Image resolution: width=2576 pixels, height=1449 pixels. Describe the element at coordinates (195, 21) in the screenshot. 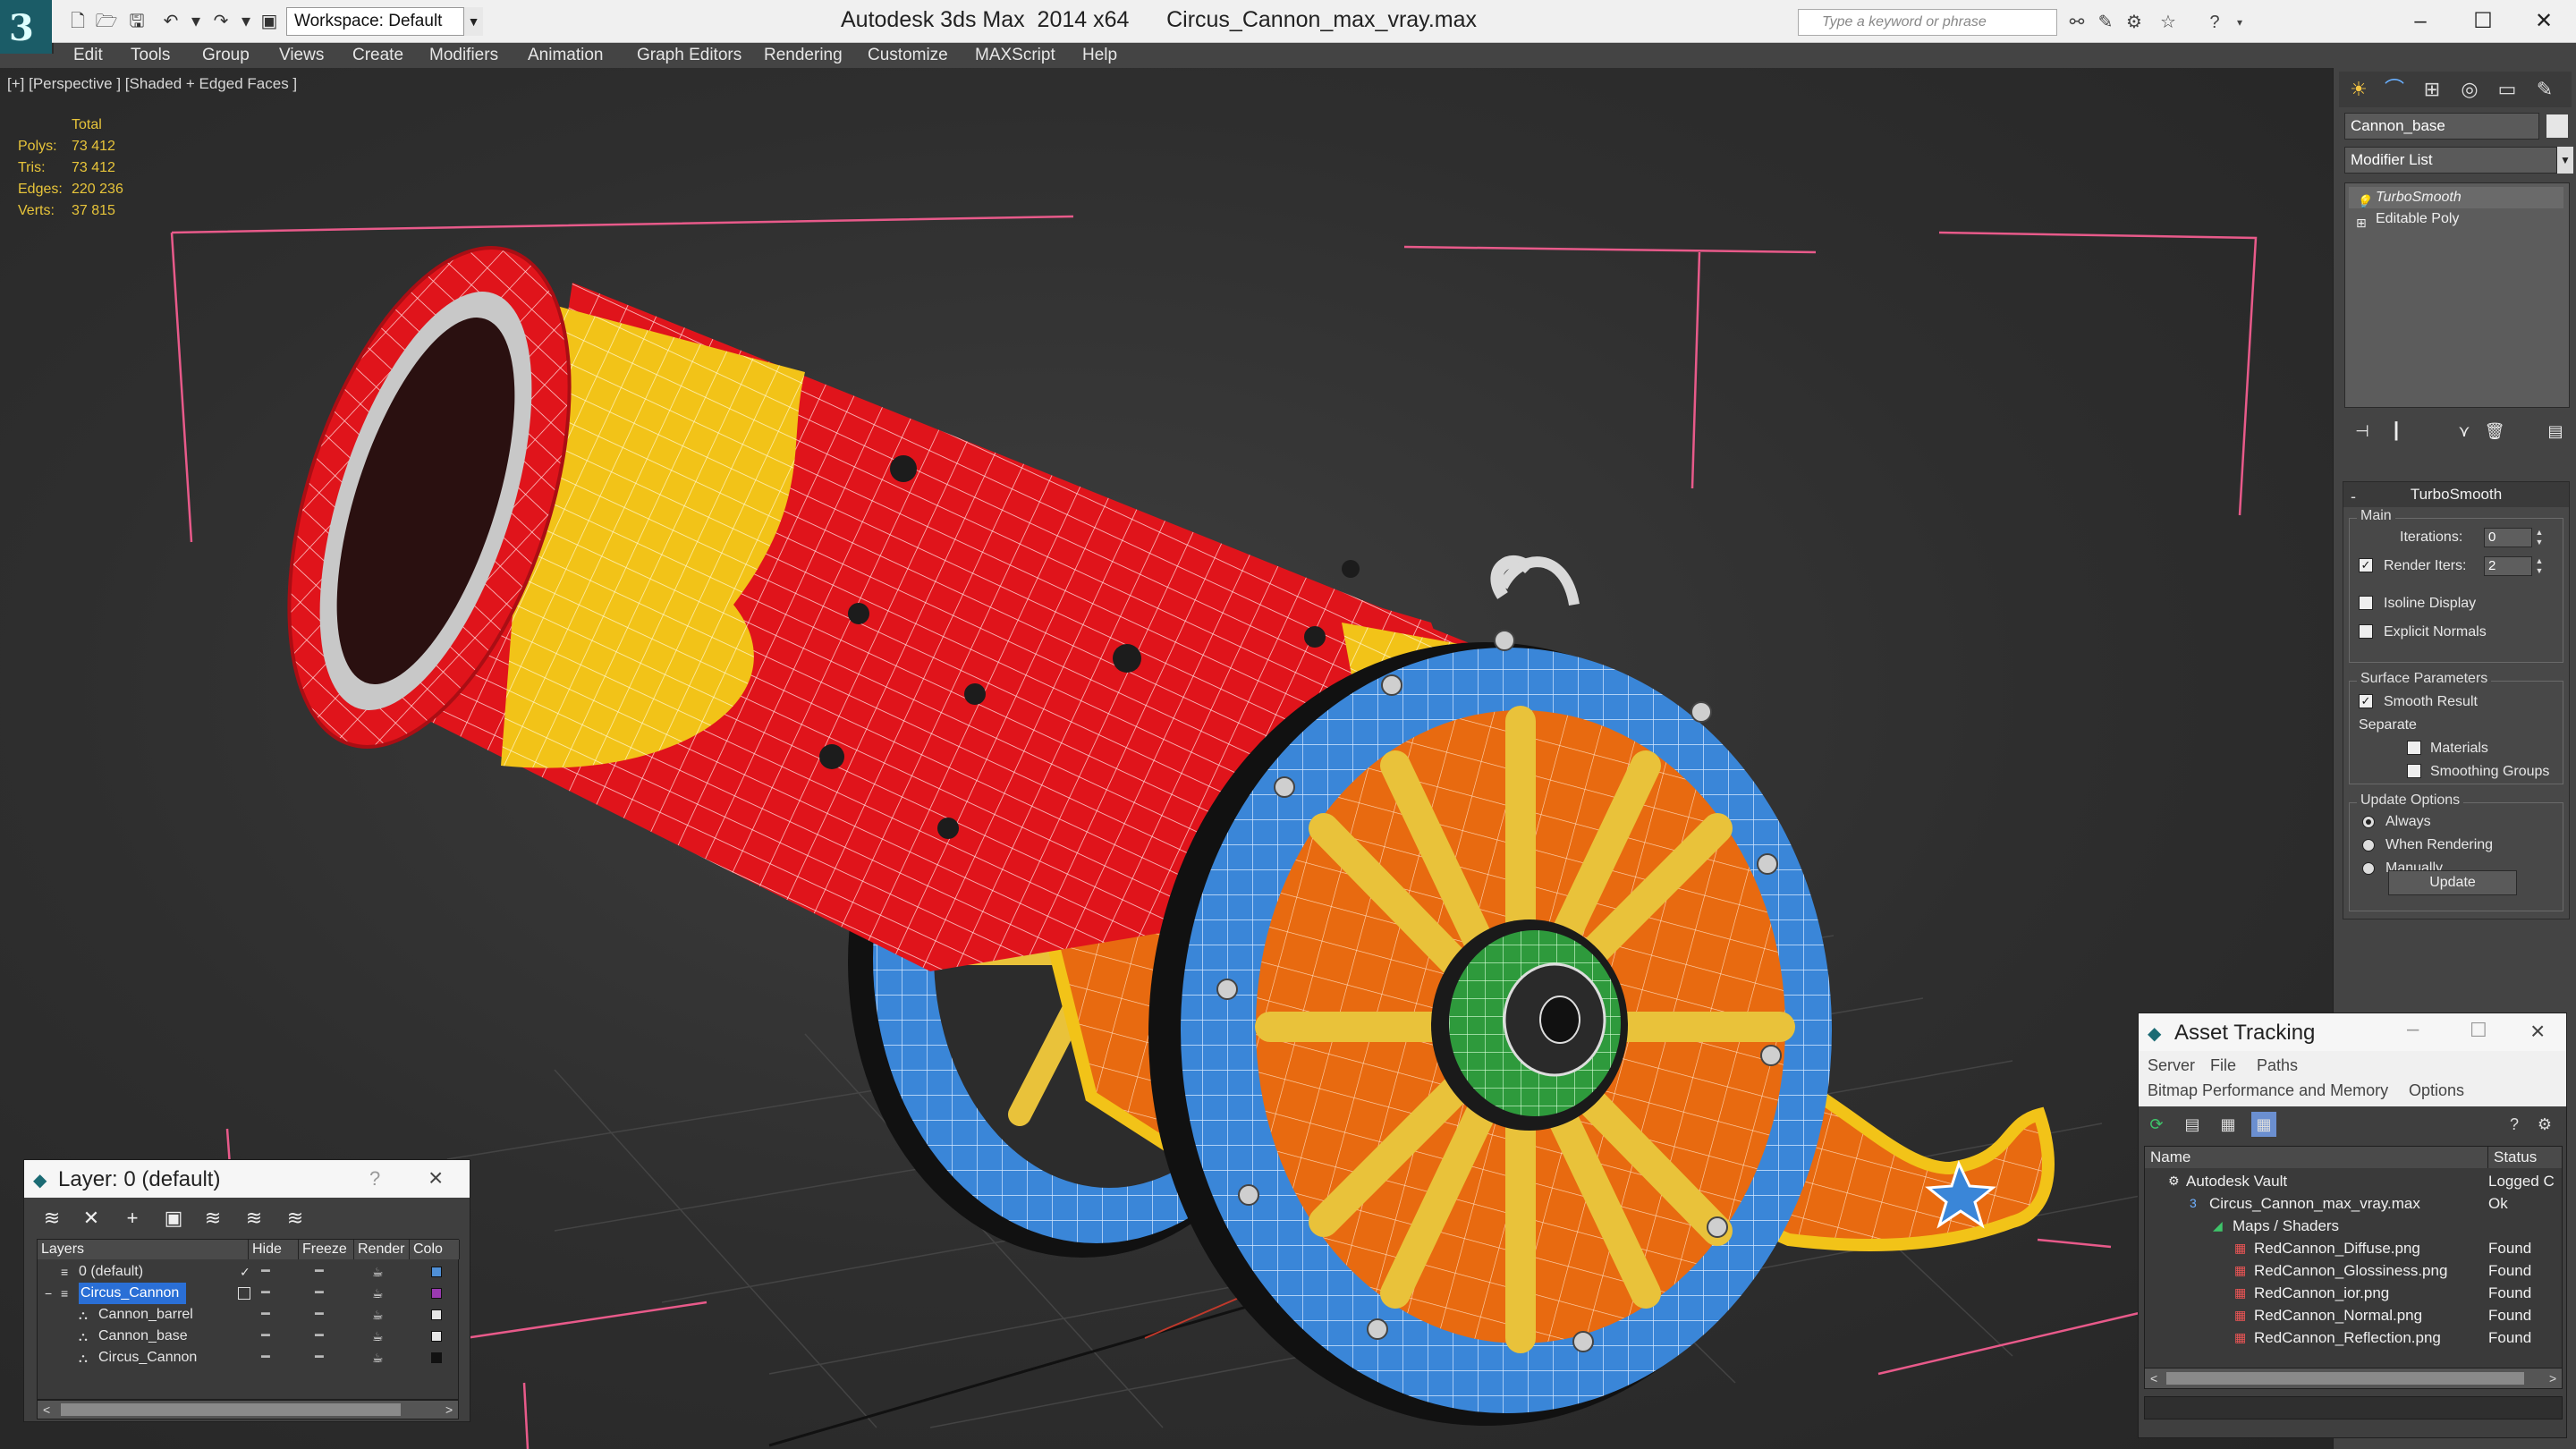

I see `undo-dropdown-icon: ▾` at that location.